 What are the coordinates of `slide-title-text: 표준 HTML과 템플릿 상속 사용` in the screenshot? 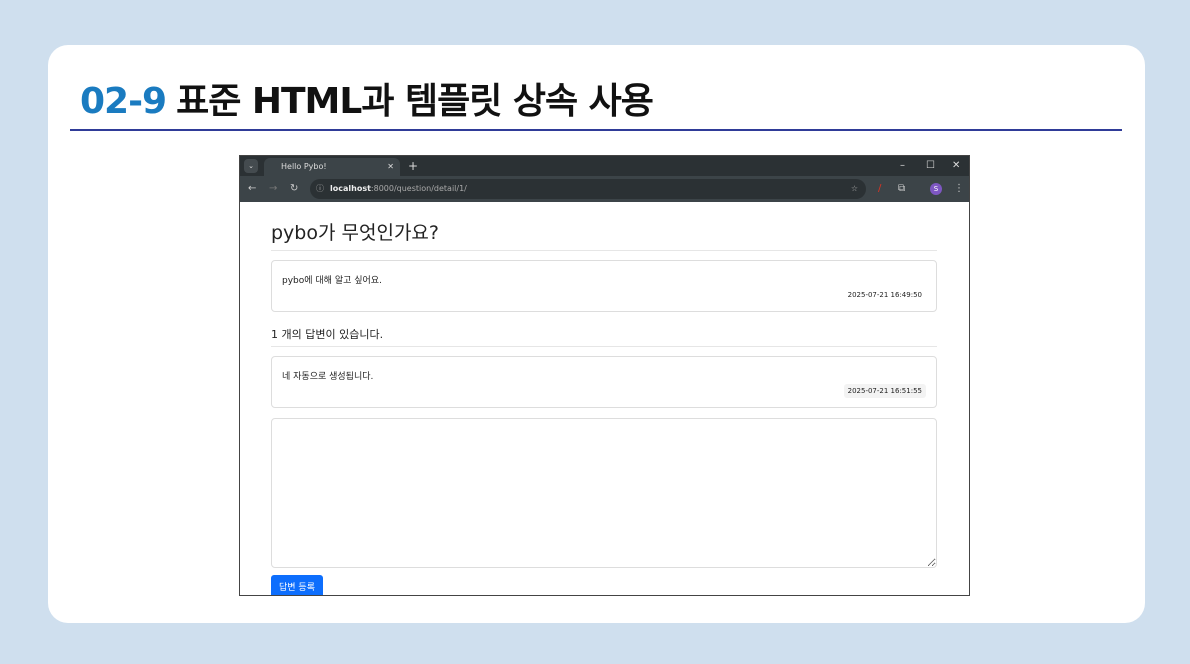 It's located at (415, 101).